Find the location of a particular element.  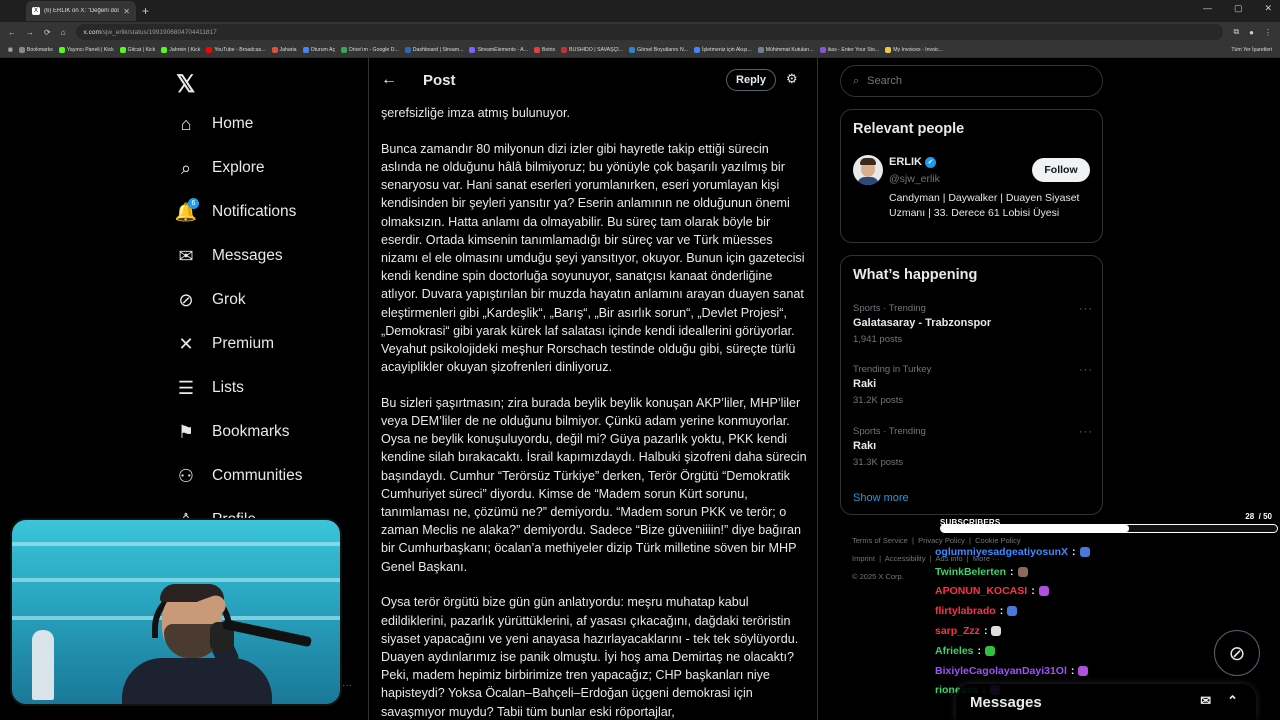

chat-message: TwinkBelerten: is located at coordinates (1105, 572).